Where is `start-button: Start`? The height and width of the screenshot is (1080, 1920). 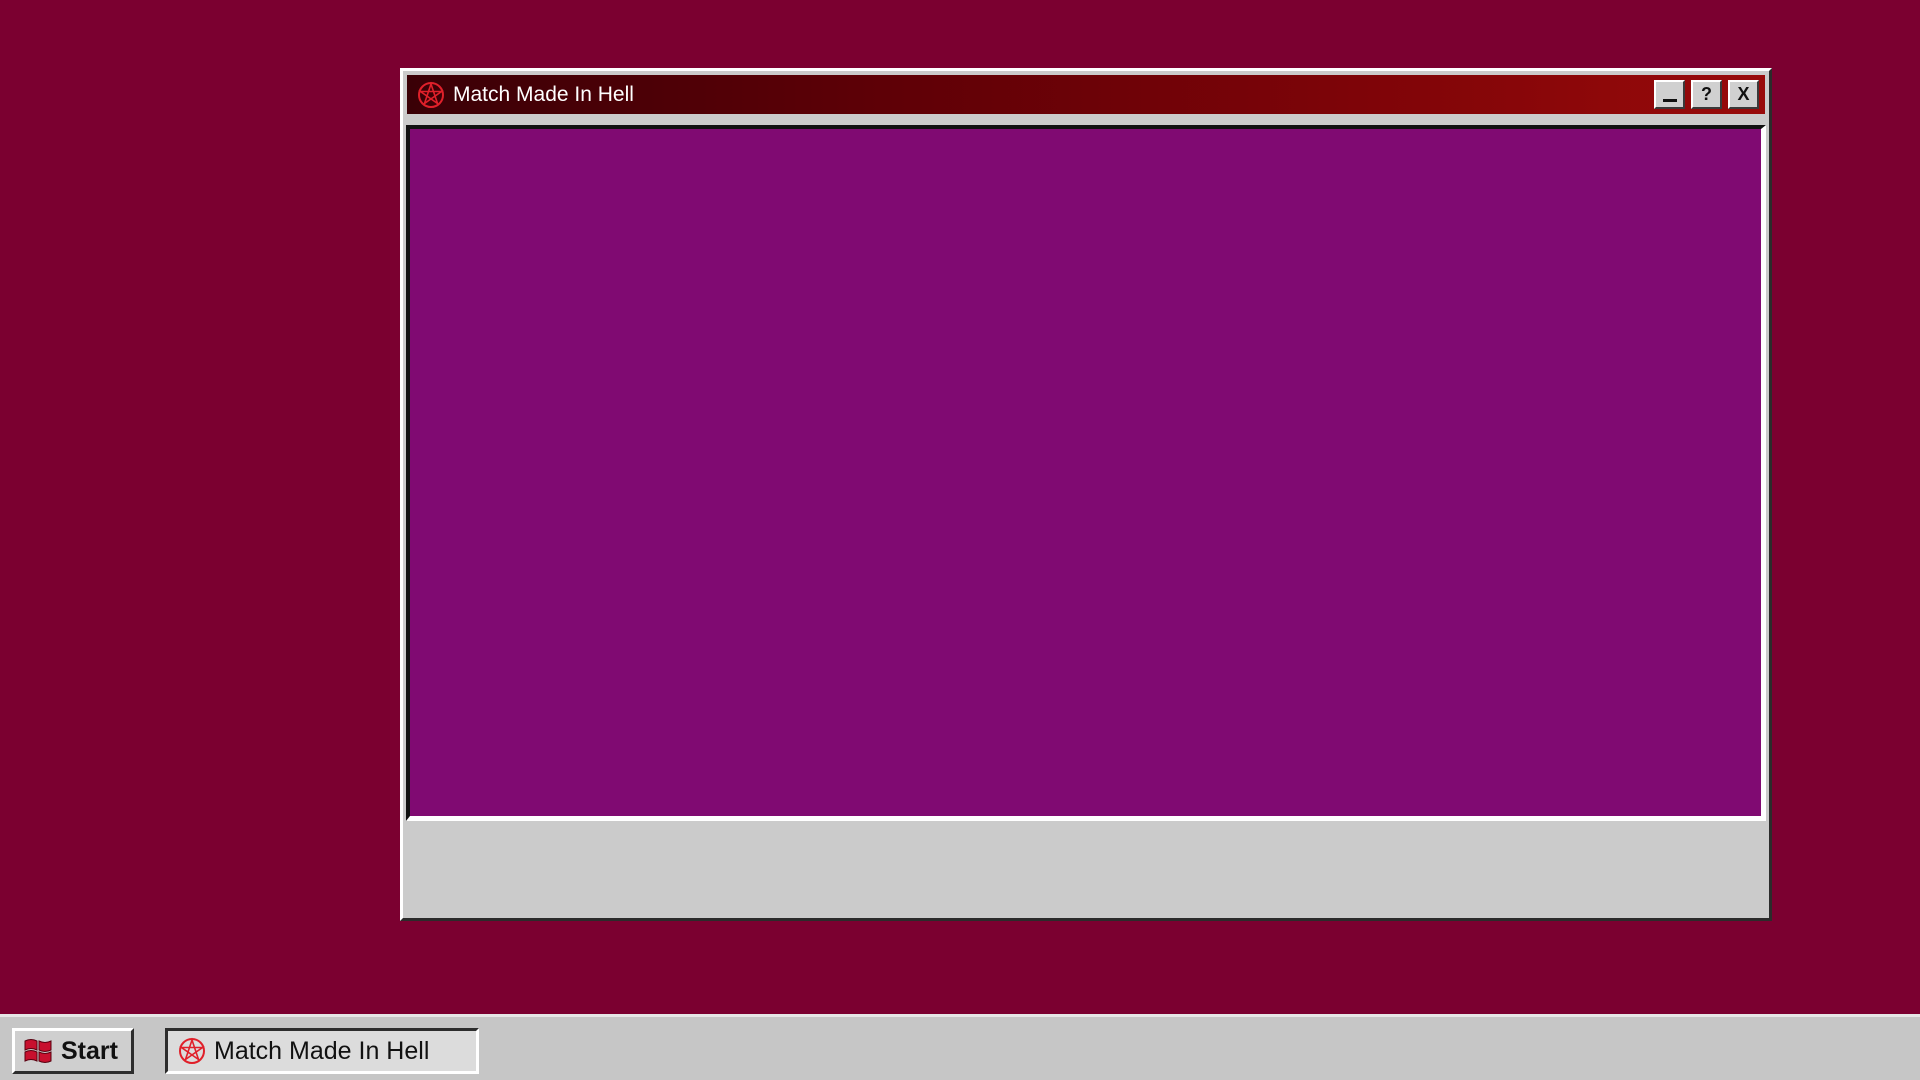
start-button: Start is located at coordinates (73, 1051).